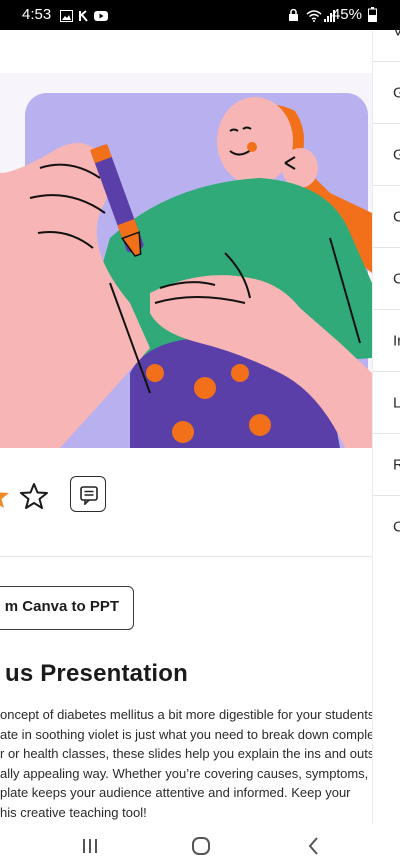 This screenshot has height=866, width=400. I want to click on recent-apps-icon, so click(90, 846).